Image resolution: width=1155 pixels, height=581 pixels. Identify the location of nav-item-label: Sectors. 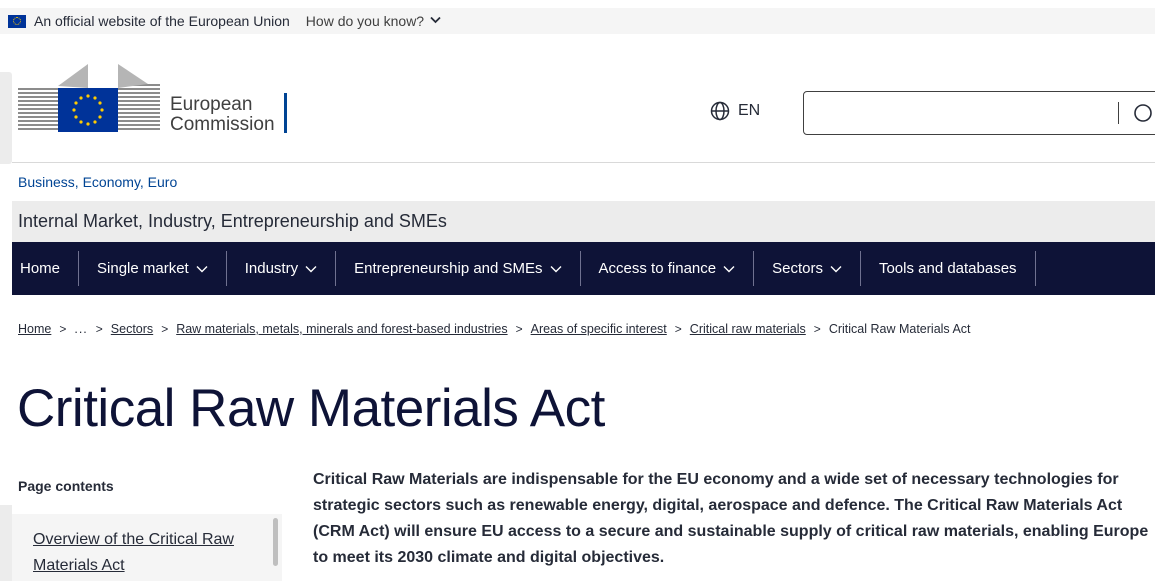
(797, 268).